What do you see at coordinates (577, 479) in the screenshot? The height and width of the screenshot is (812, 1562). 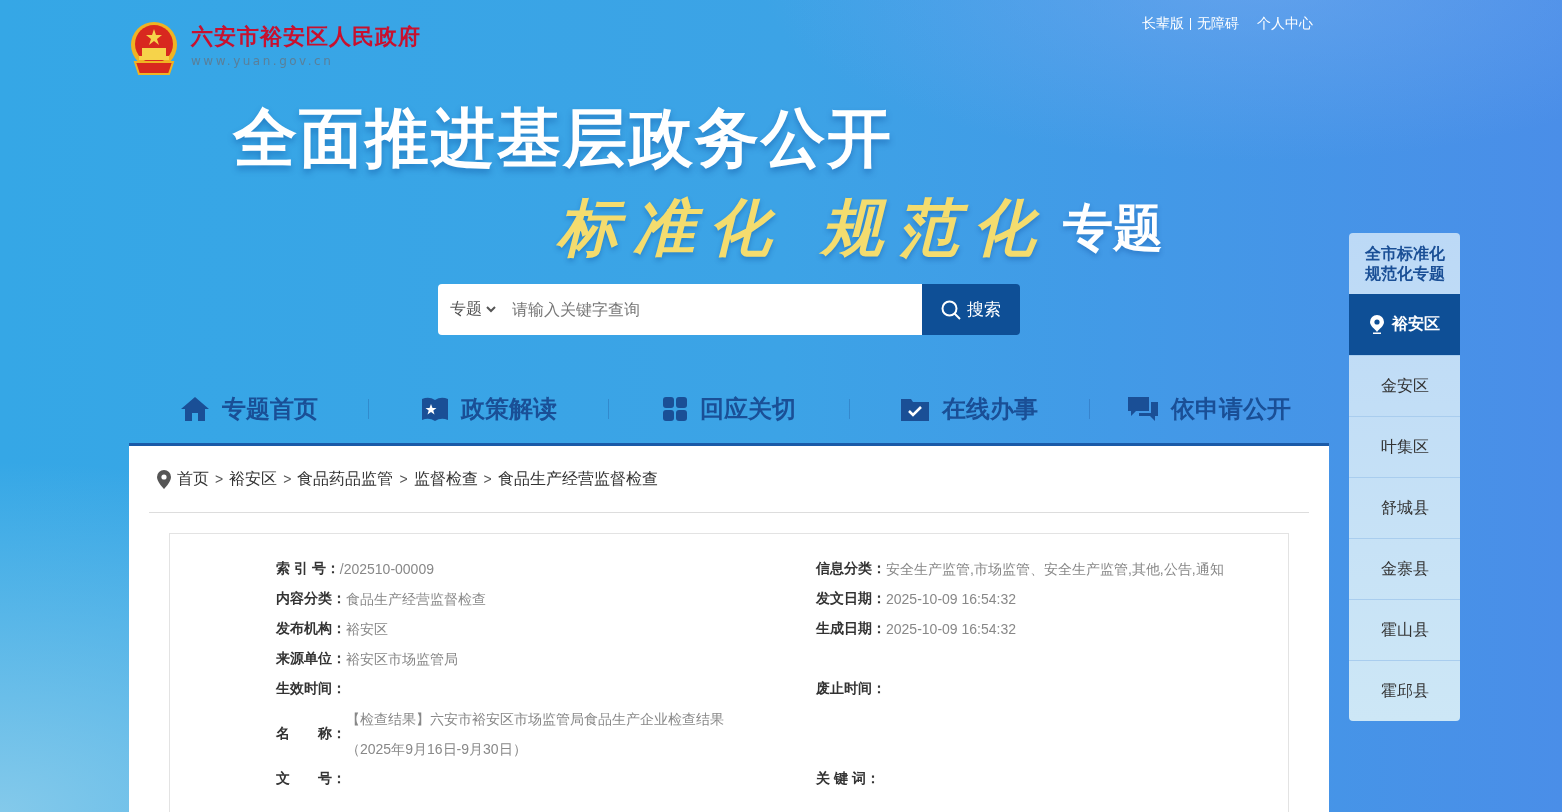 I see `breadcrumb-link: 食品生产经营监督检查` at bounding box center [577, 479].